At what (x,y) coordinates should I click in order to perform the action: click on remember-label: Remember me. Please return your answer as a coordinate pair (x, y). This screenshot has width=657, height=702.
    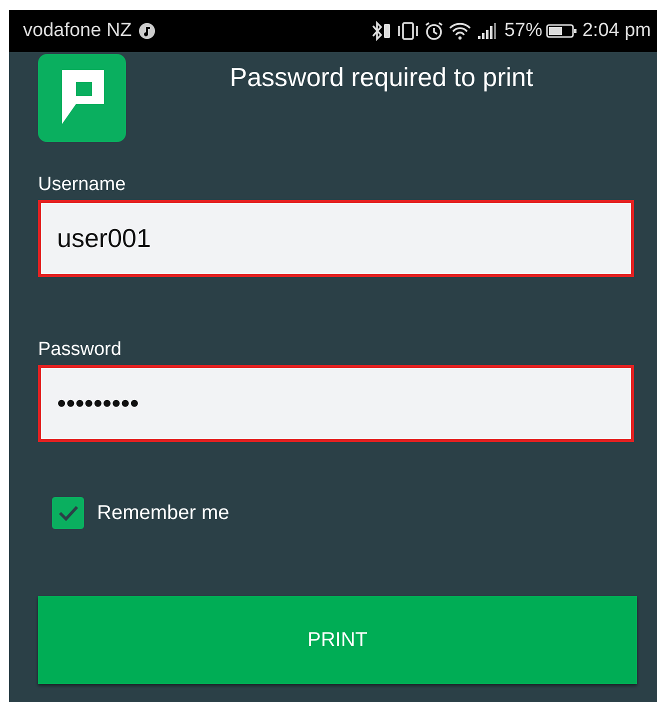
    Looking at the image, I should click on (163, 513).